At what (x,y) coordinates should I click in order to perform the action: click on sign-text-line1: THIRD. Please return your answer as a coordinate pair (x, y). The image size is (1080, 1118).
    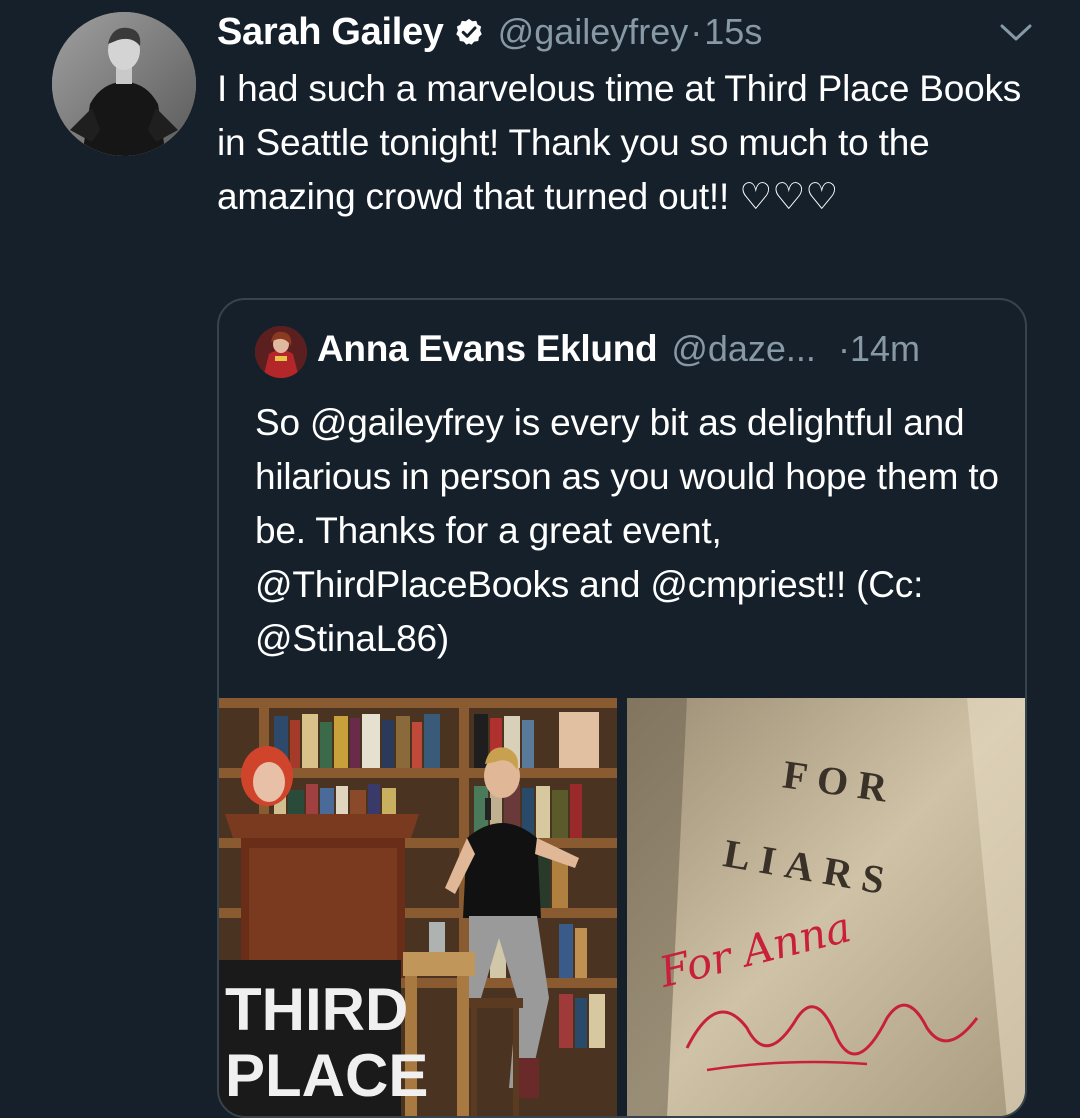
    Looking at the image, I should click on (316, 1009).